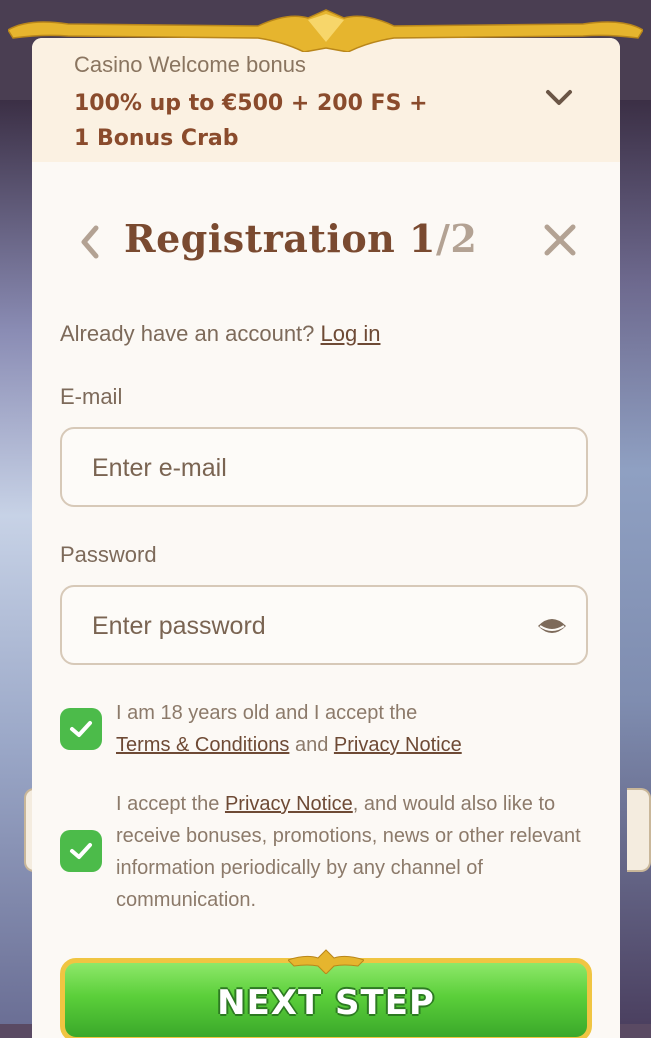  I want to click on marketing-consent-prefix: I accept the, so click(168, 804).